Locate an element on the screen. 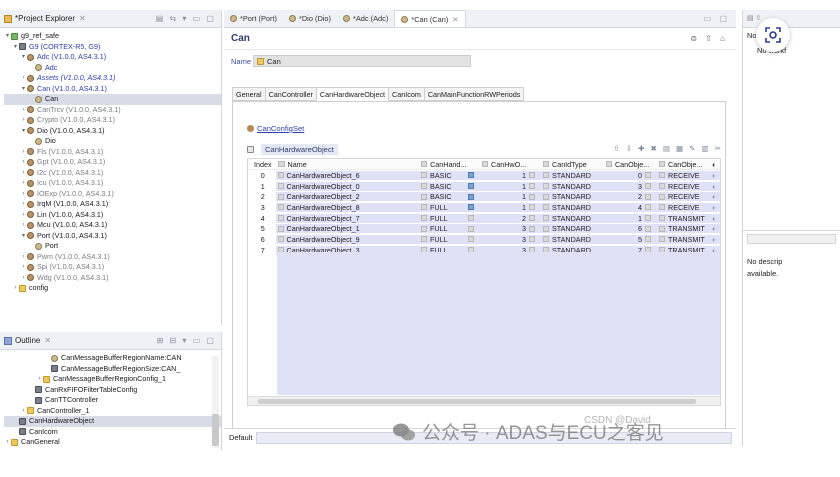 This screenshot has width=840, height=477. project-tree-item: › Wdg (V1.0.0, AS4.3.1) is located at coordinates (112, 278).